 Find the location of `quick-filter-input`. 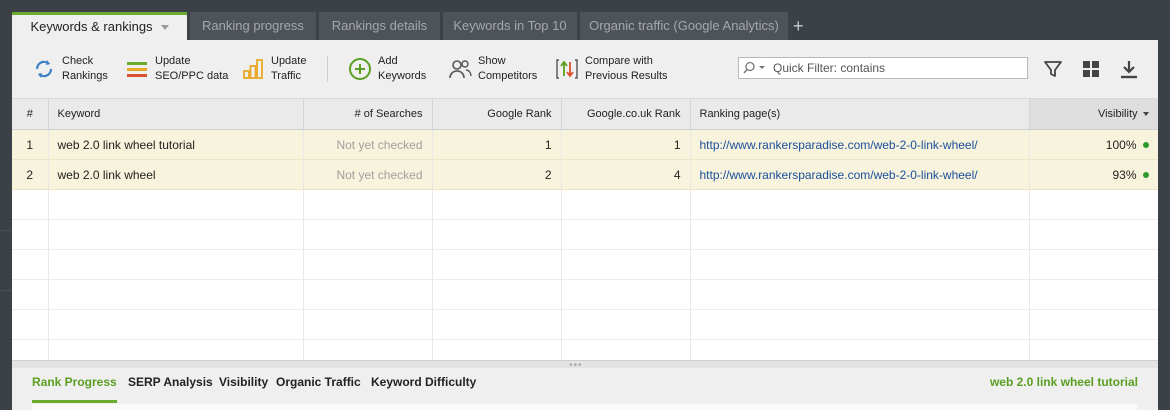

quick-filter-input is located at coordinates (893, 68).